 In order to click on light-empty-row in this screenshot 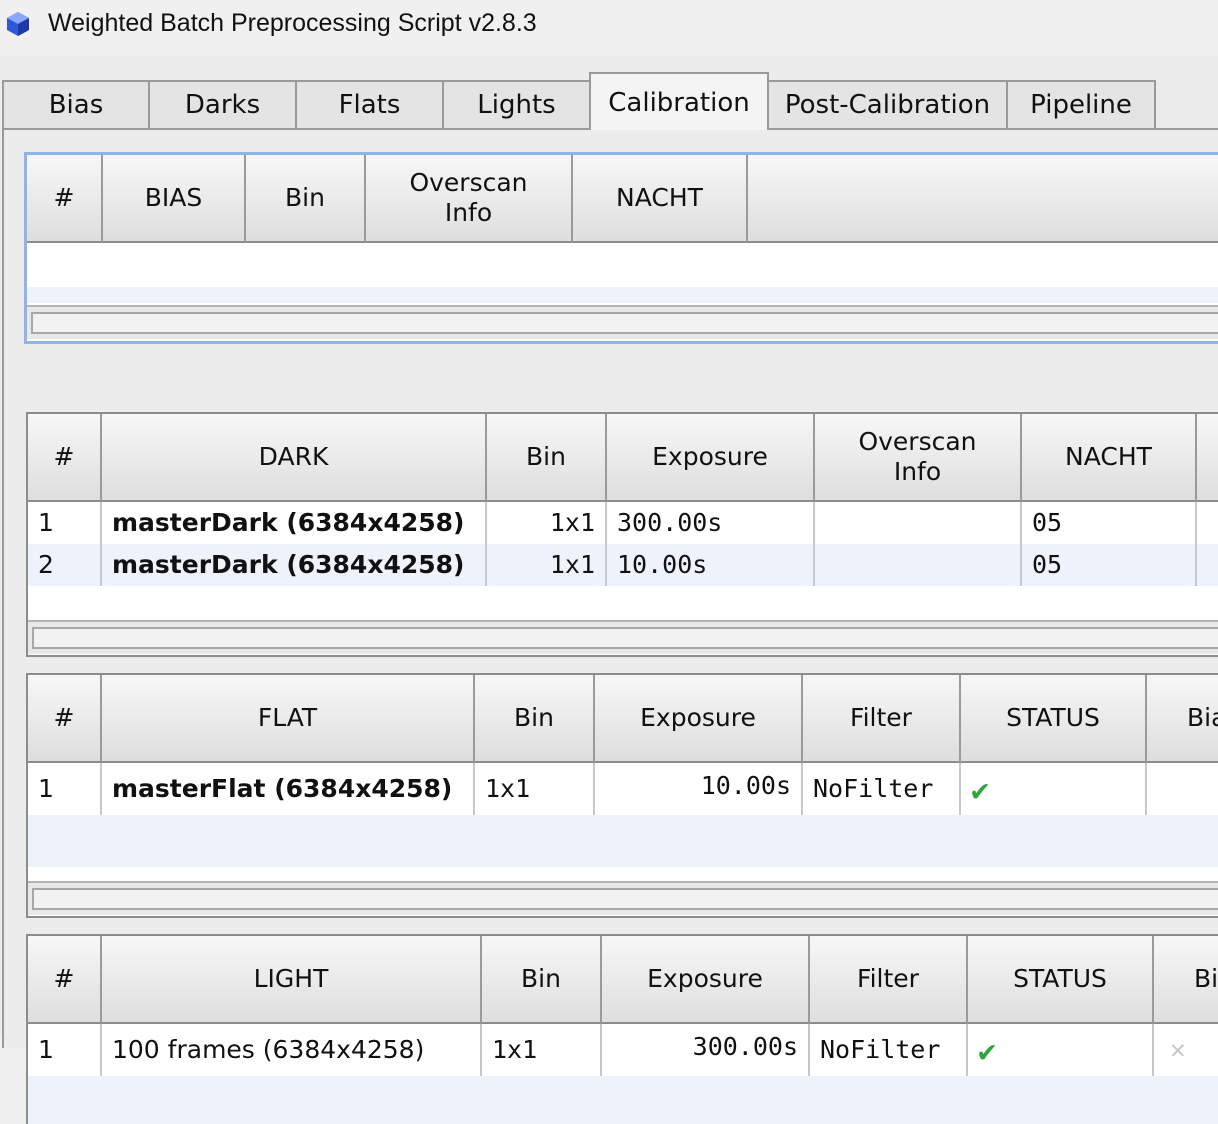, I will do `click(623, 1100)`.